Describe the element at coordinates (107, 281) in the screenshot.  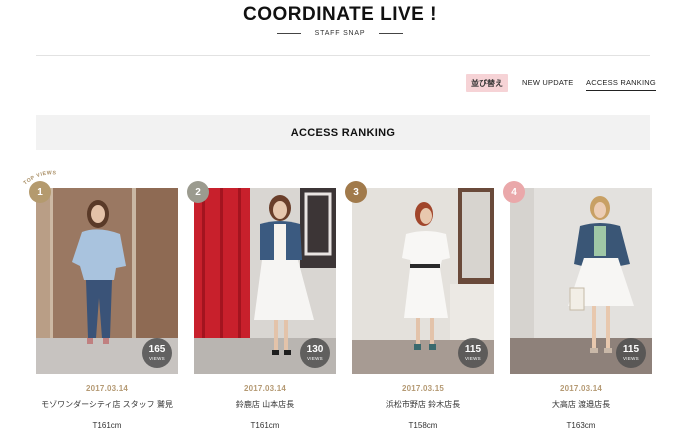
I see `coordinate-photo: 165 VIEWS` at that location.